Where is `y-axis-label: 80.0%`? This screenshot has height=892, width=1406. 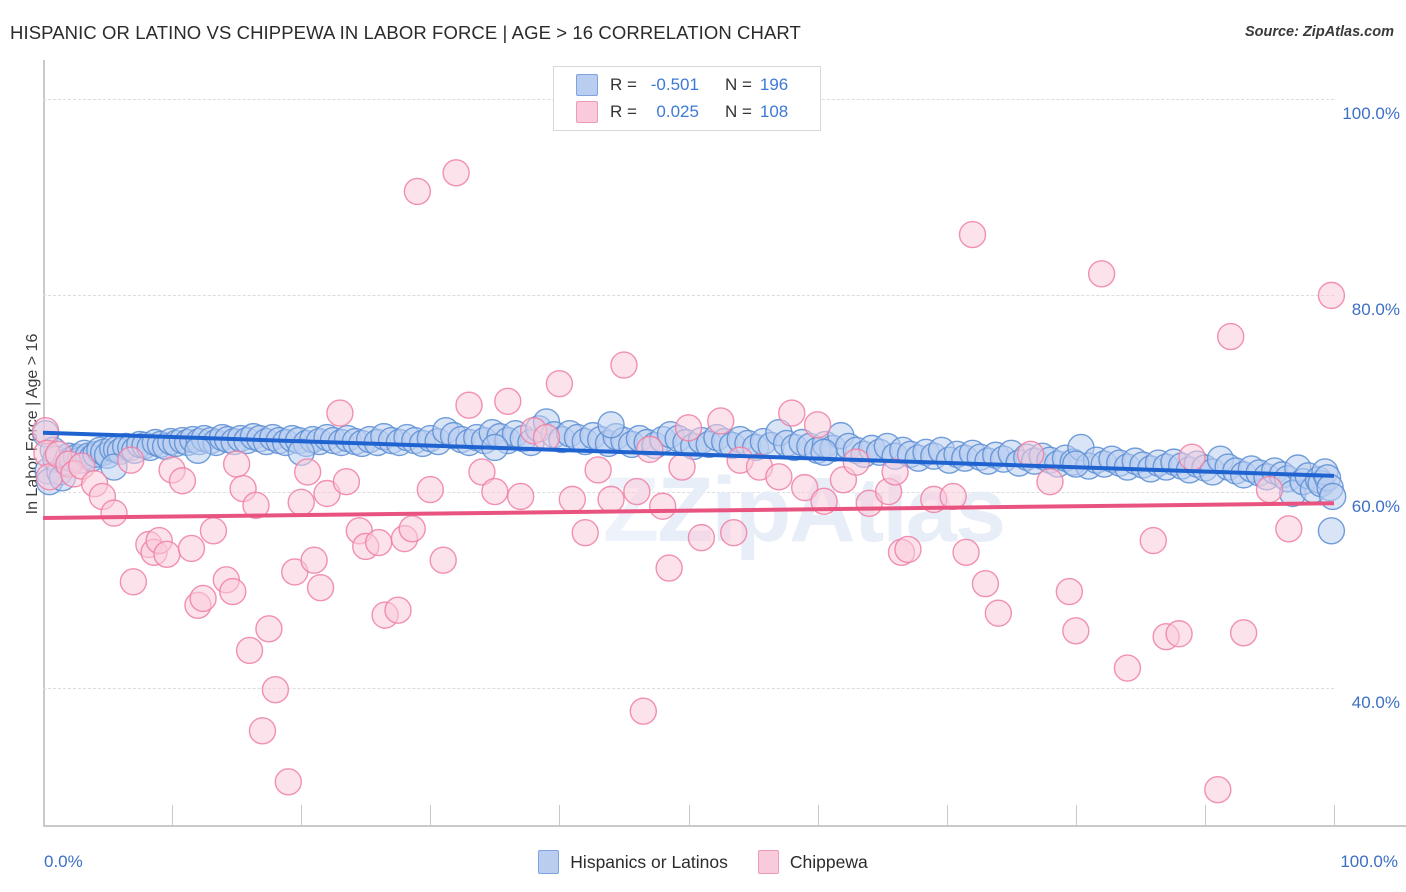
y-axis-label: 80.0% is located at coordinates (1375, 310).